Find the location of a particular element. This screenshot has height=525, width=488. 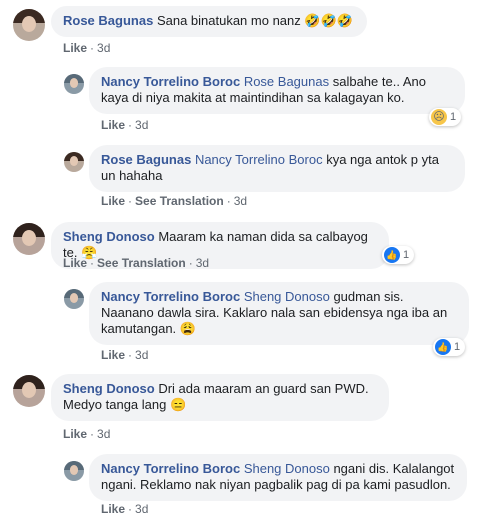

sad-icon: ☹ is located at coordinates (439, 117).